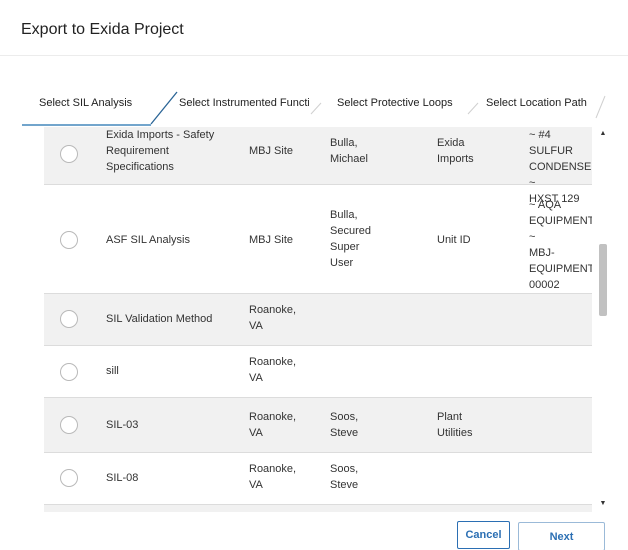 The width and height of the screenshot is (628, 550). Describe the element at coordinates (318, 372) in the screenshot. I see `list-row: sill Roanoke, VA` at that location.